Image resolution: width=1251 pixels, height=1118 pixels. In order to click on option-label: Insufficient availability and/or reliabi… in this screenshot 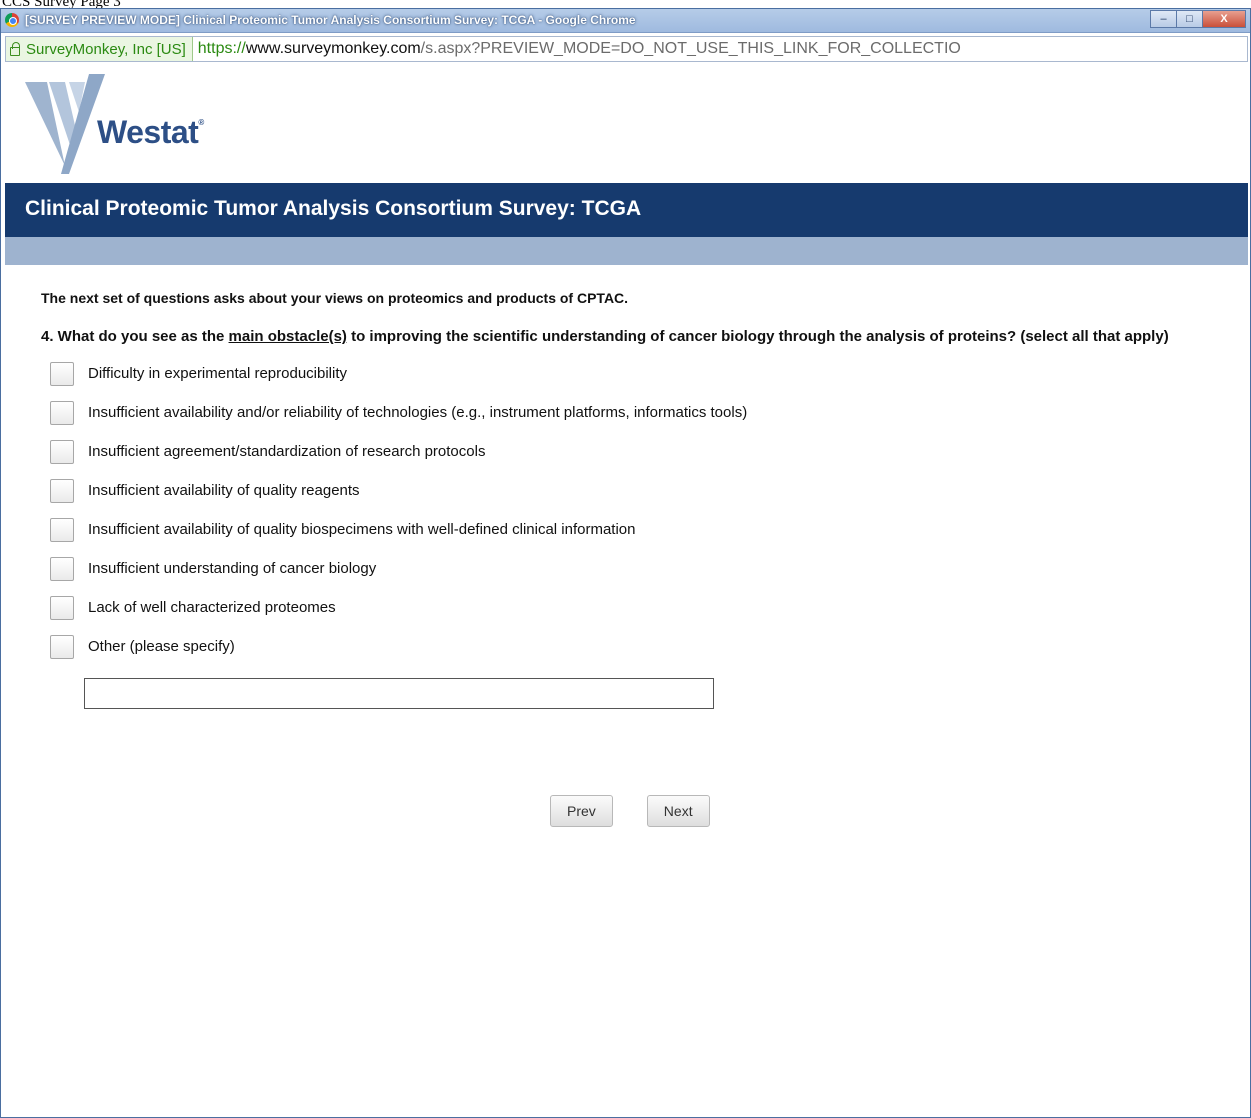, I will do `click(418, 412)`.